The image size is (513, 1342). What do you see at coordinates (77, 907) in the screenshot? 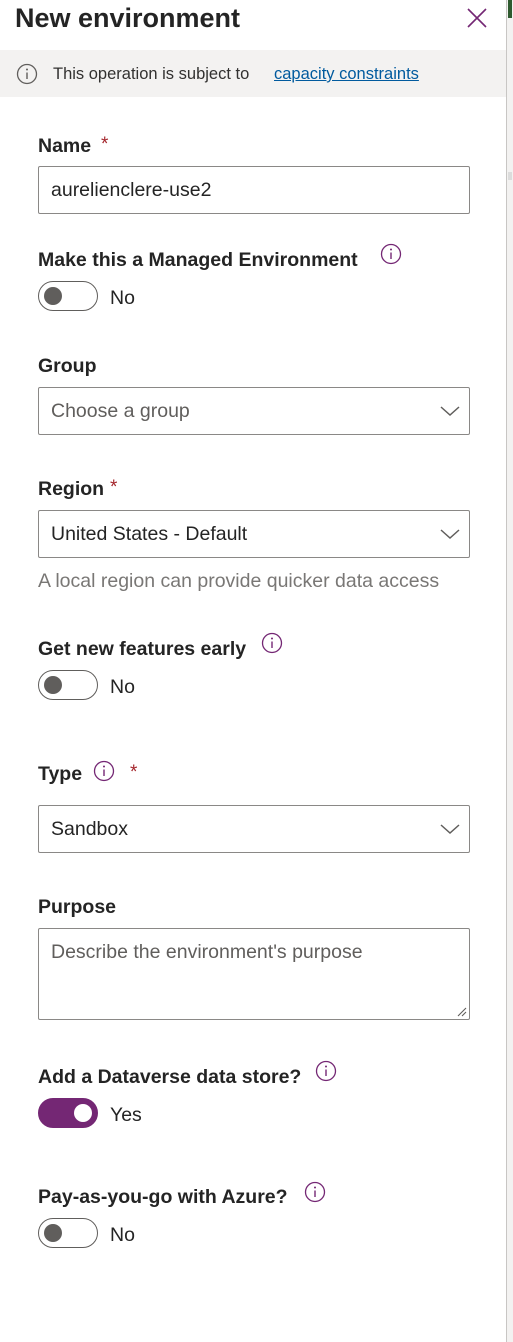
I see `purpose-label: Purpose` at bounding box center [77, 907].